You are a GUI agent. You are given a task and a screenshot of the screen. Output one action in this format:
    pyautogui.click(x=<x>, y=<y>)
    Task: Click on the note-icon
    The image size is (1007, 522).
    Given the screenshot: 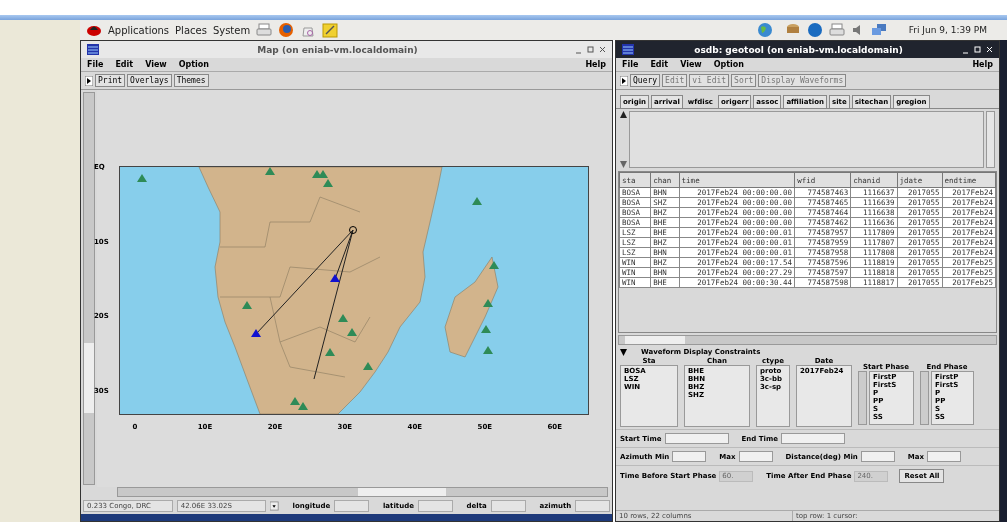 What is the action you would take?
    pyautogui.click(x=330, y=30)
    